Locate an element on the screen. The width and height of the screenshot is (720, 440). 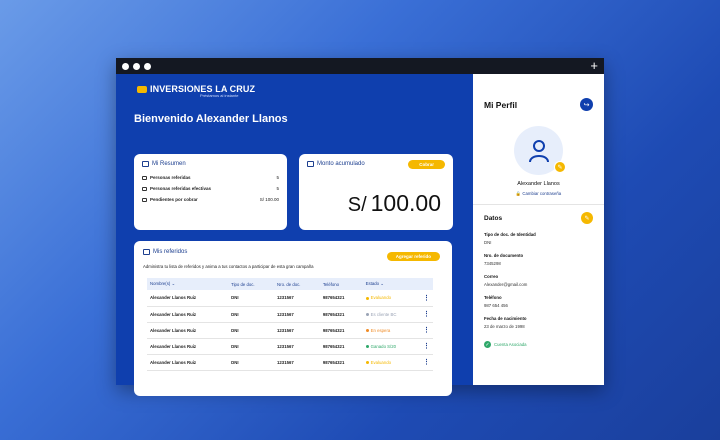
field-value: 23 de marzo de 1998 is located at coordinates (504, 326).